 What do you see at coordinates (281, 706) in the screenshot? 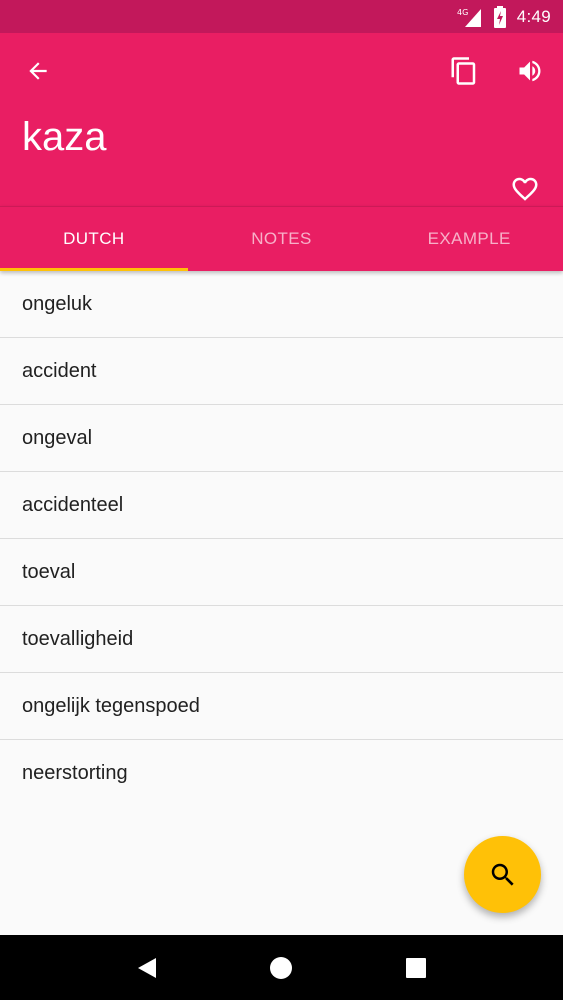
I see `list-item: ongelijk tegenspoed` at bounding box center [281, 706].